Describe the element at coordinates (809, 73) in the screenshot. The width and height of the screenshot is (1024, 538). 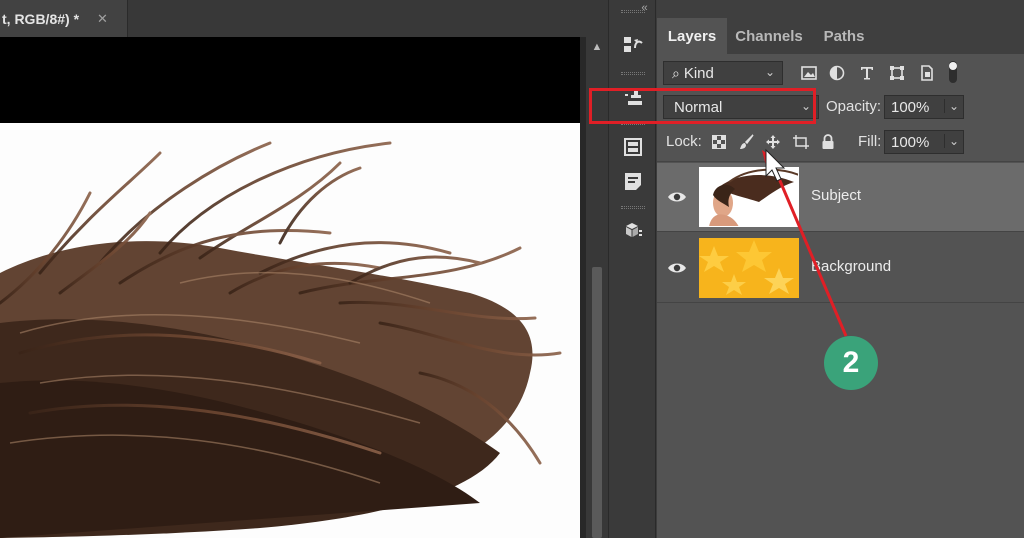
I see `image-filter-icon` at that location.